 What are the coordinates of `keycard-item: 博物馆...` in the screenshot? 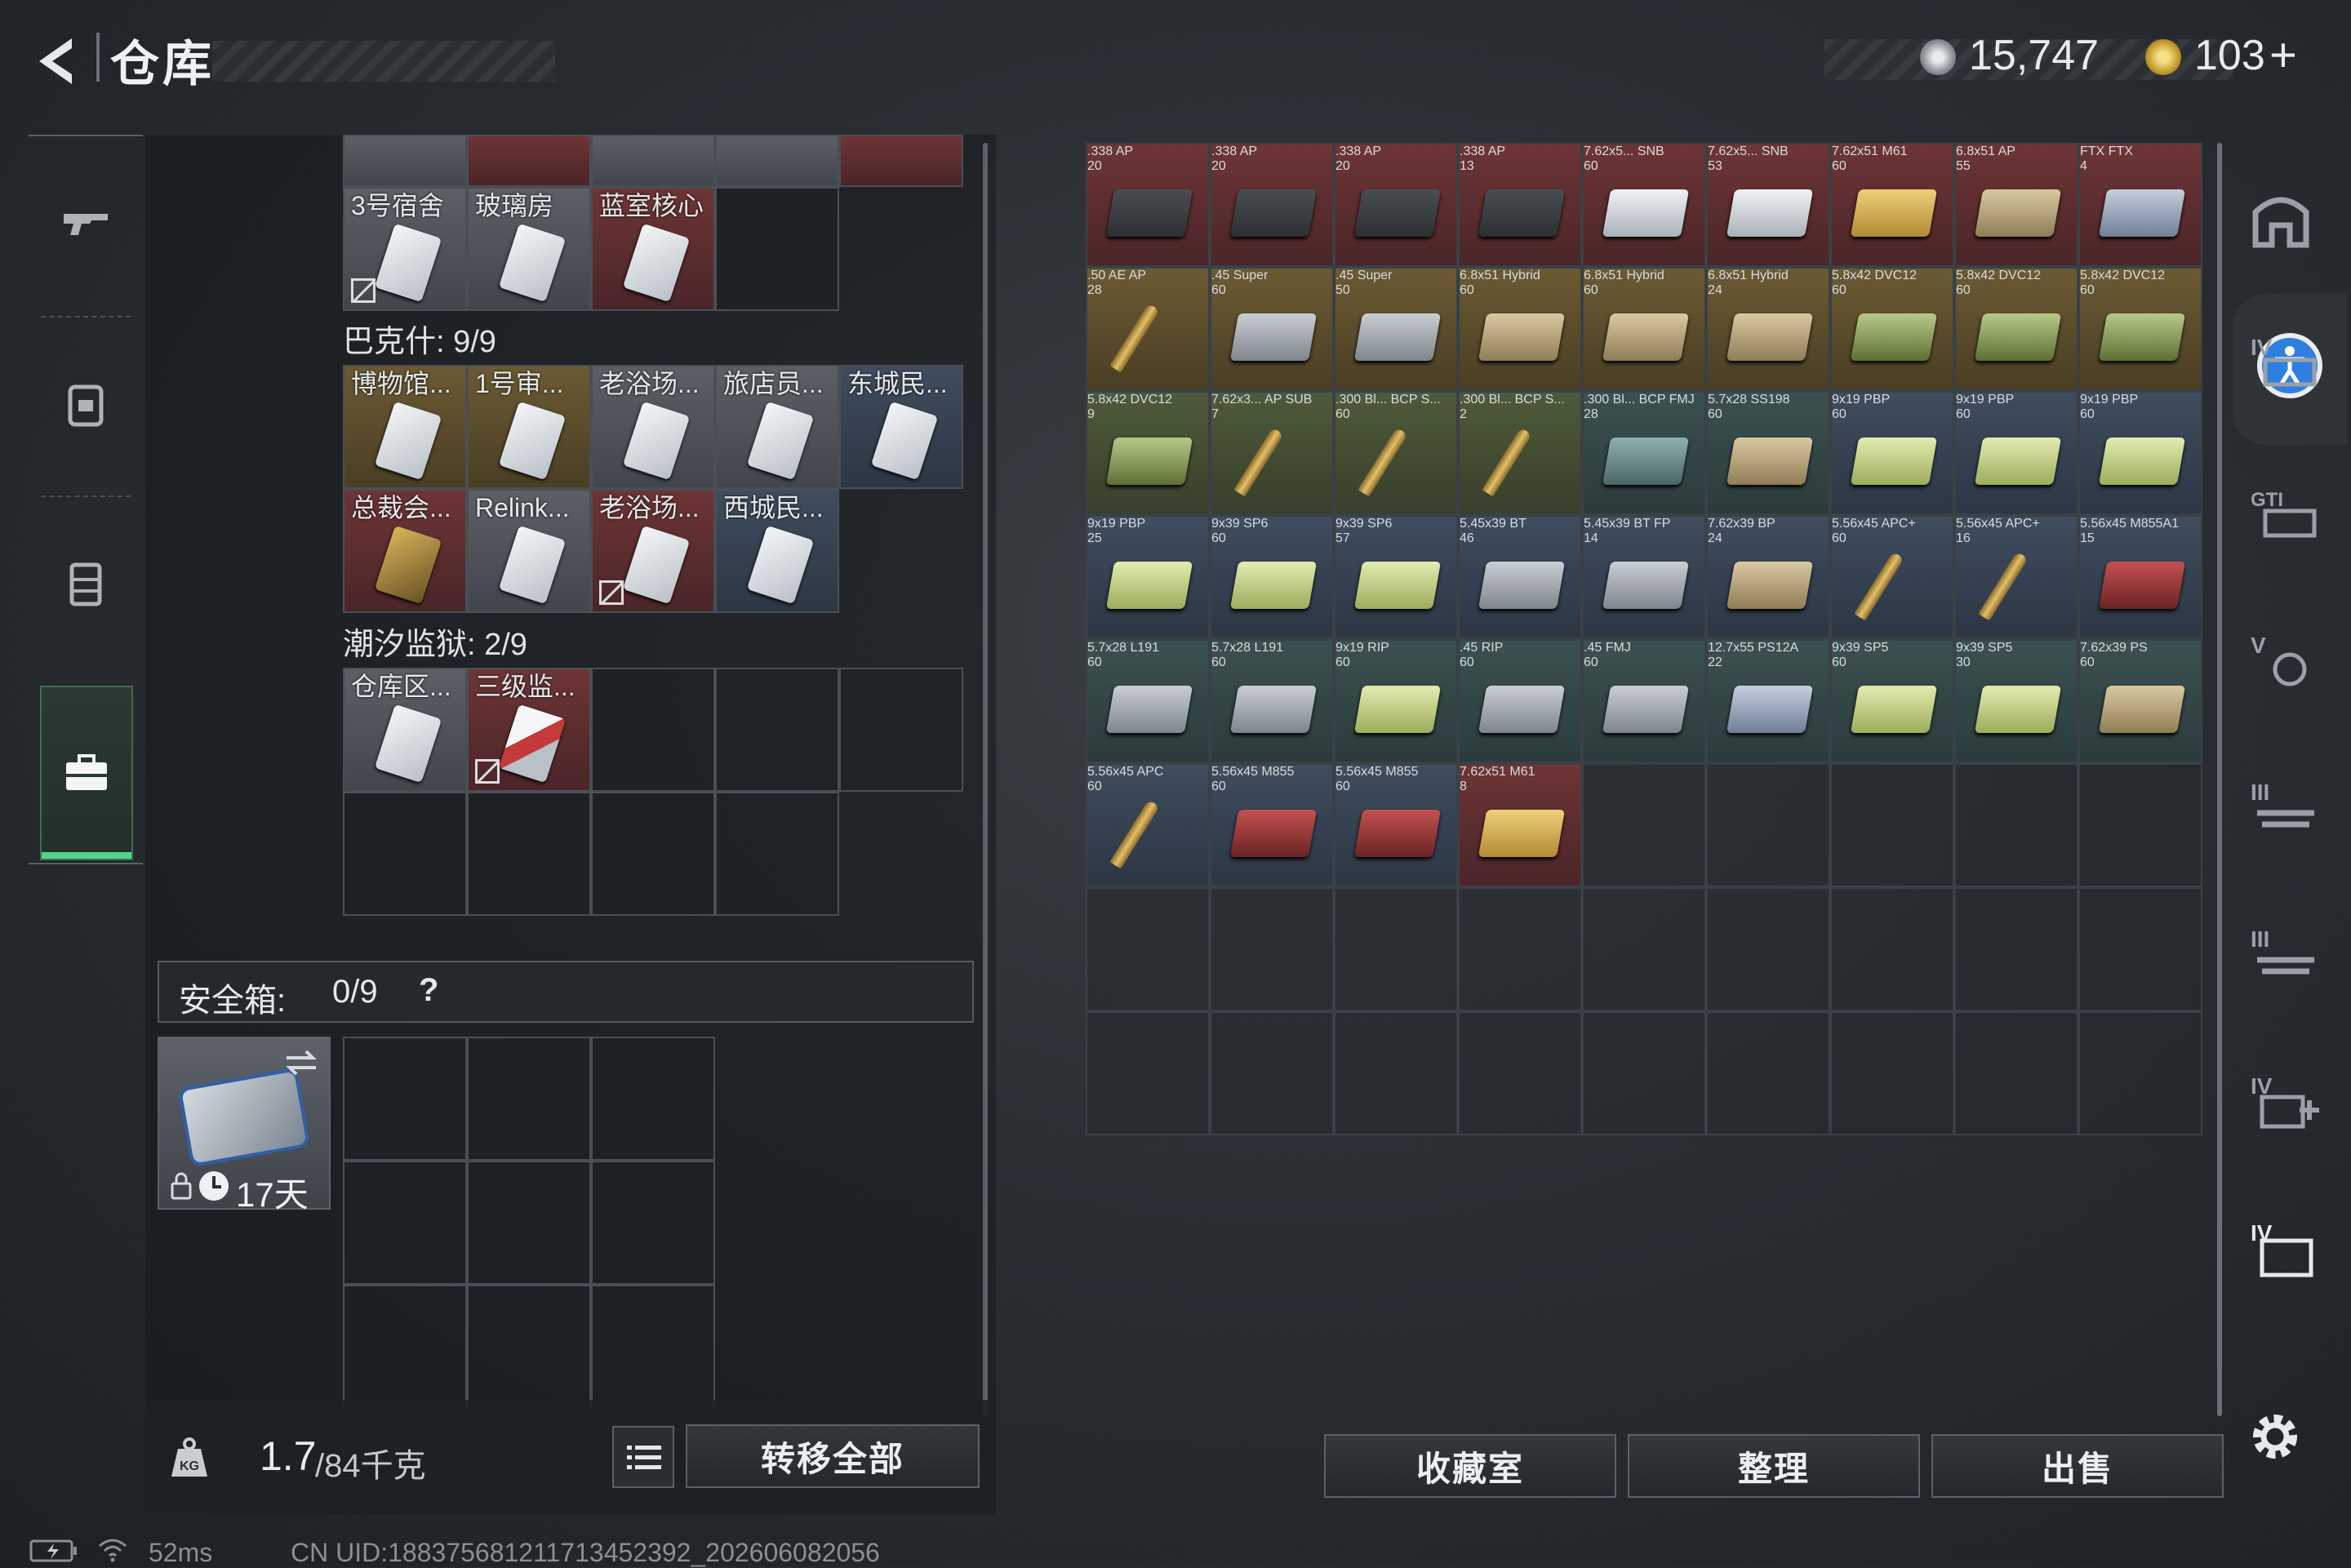 It's located at (405, 427).